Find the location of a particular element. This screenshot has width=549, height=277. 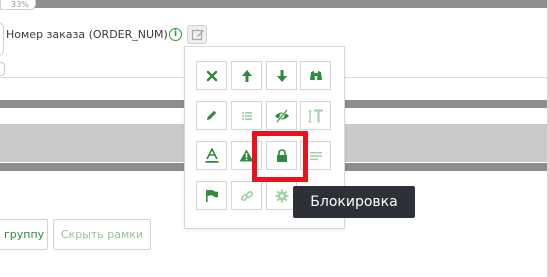

flag-icon is located at coordinates (211, 195).